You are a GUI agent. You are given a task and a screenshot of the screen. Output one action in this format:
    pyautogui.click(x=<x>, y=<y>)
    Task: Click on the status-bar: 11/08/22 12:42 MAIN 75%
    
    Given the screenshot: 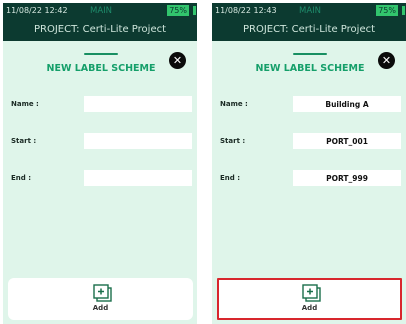 What is the action you would take?
    pyautogui.click(x=100, y=11)
    